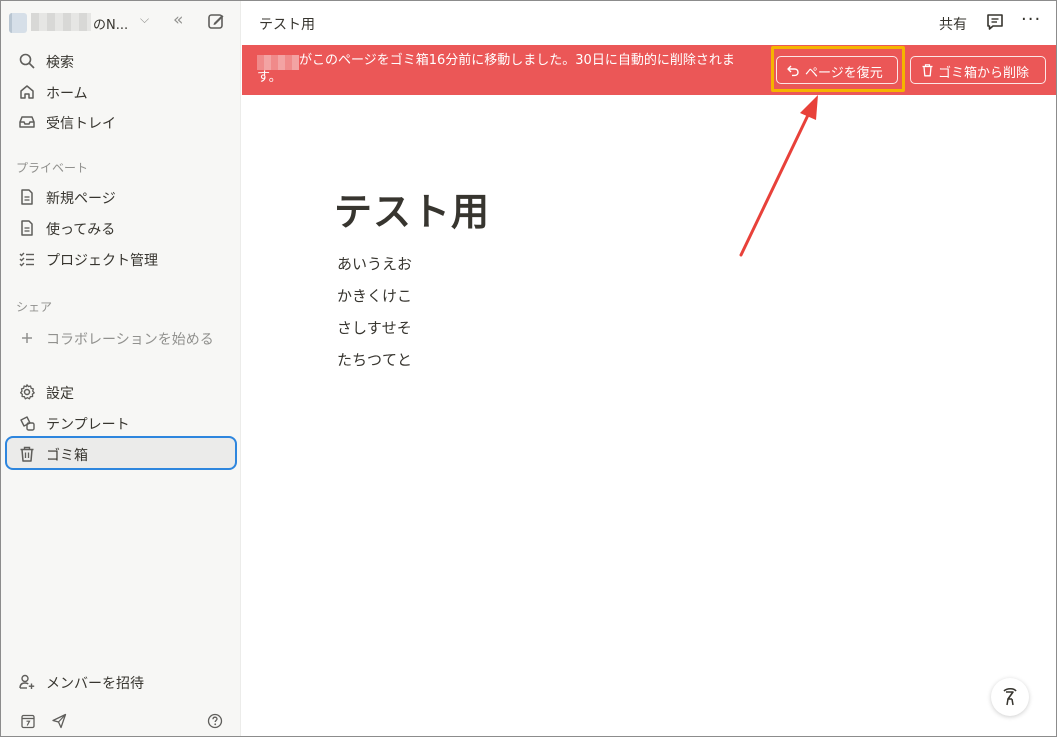 The image size is (1057, 737). What do you see at coordinates (216, 21) in the screenshot?
I see `edit-icon` at bounding box center [216, 21].